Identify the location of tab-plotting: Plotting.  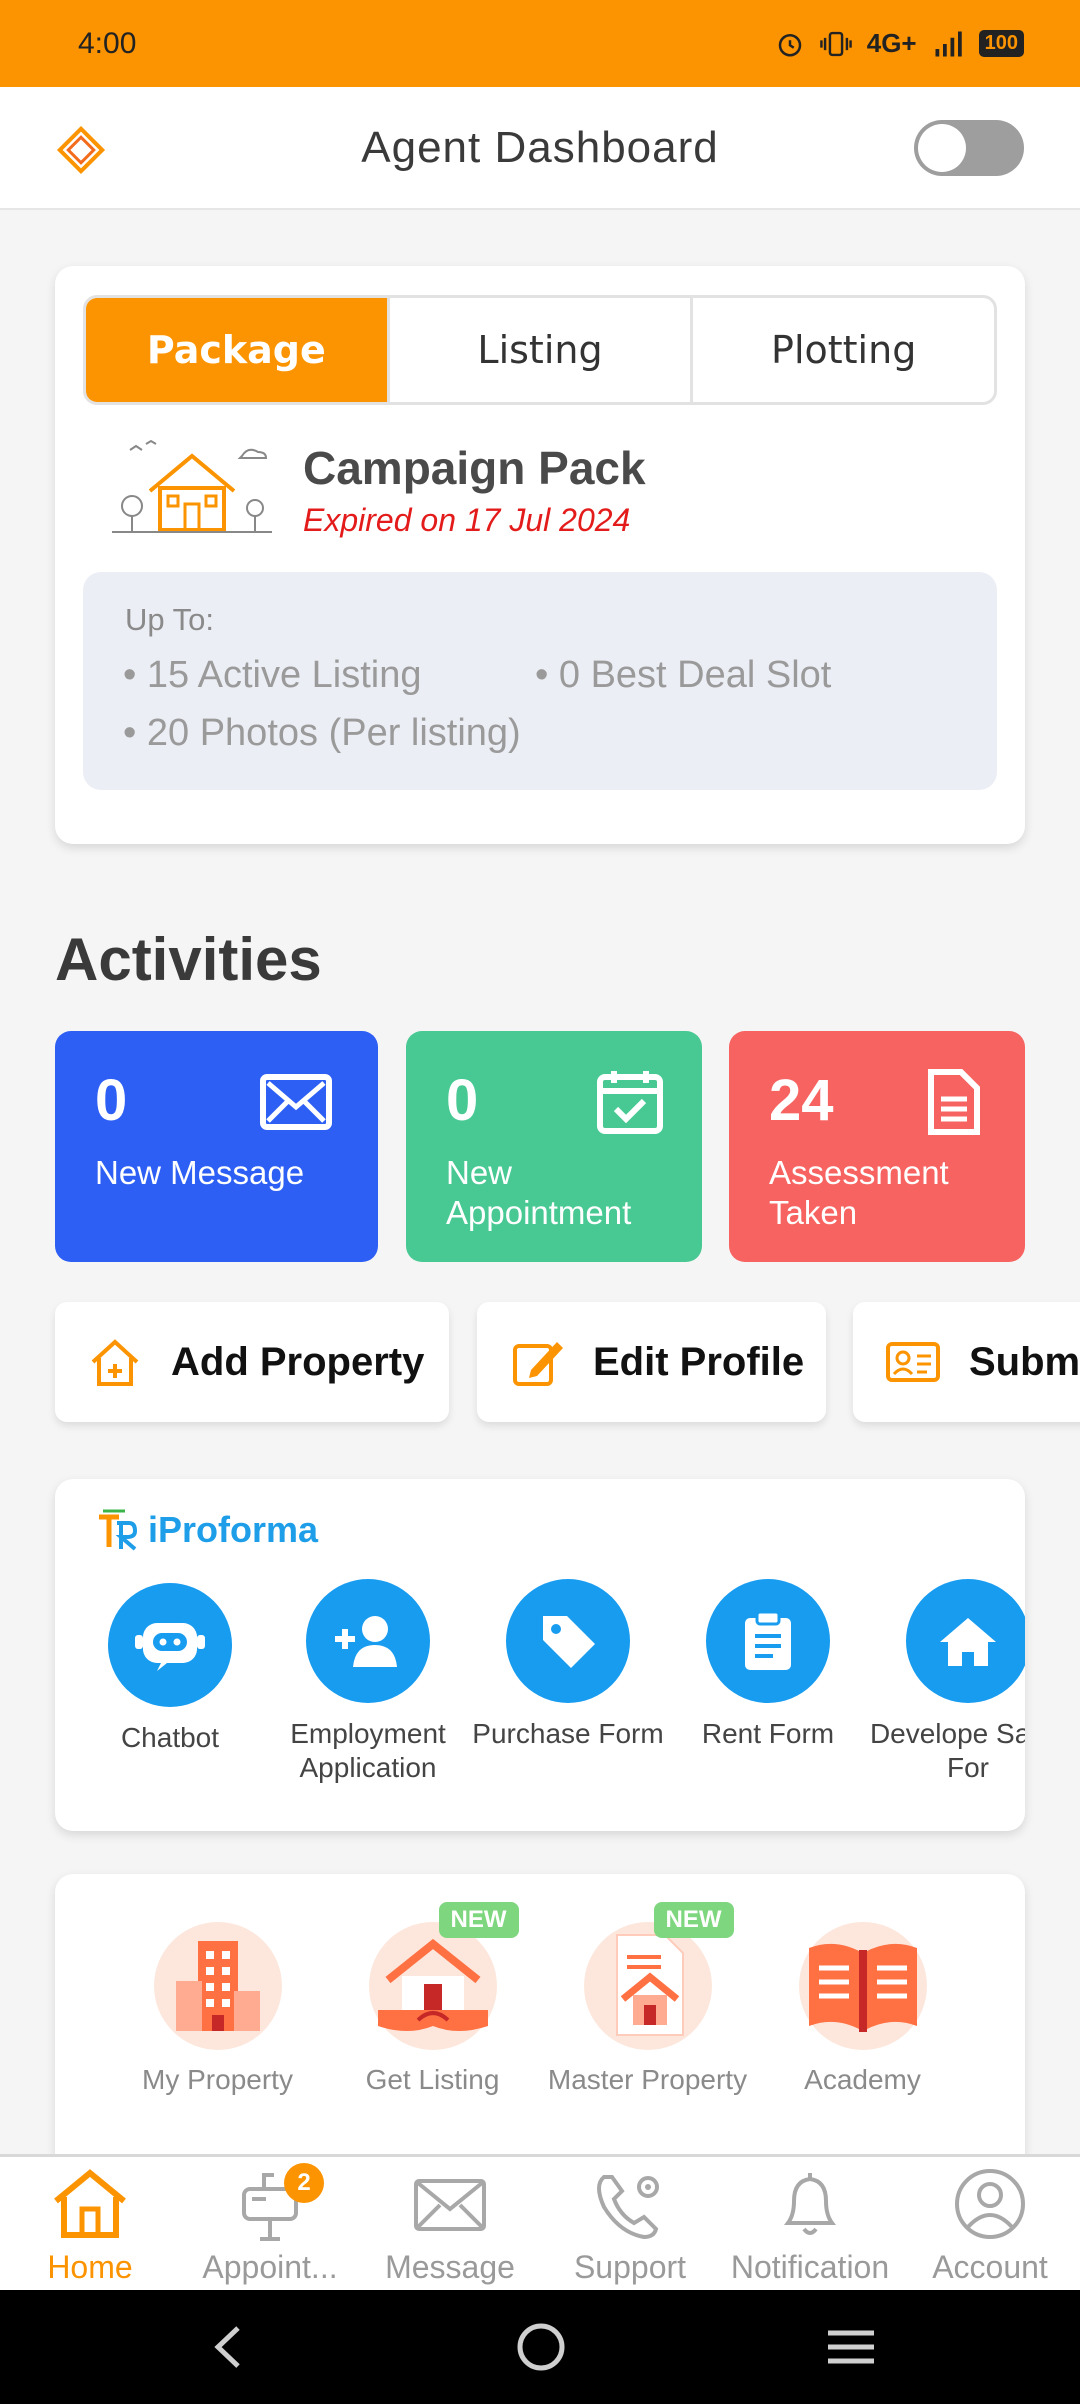
(842, 350).